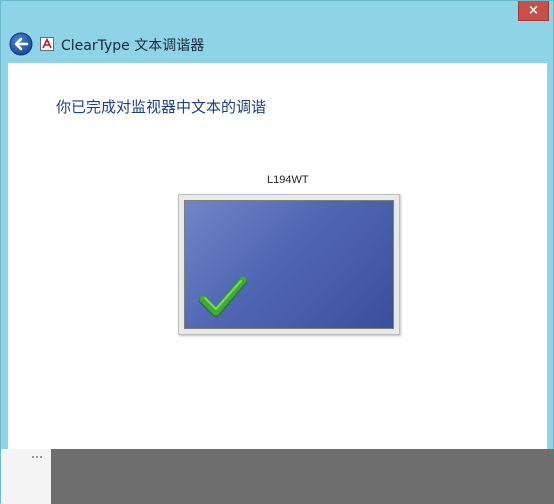 This screenshot has height=504, width=554. What do you see at coordinates (277, 32) in the screenshot?
I see `title-bar: × ClearType 文本调谐器` at bounding box center [277, 32].